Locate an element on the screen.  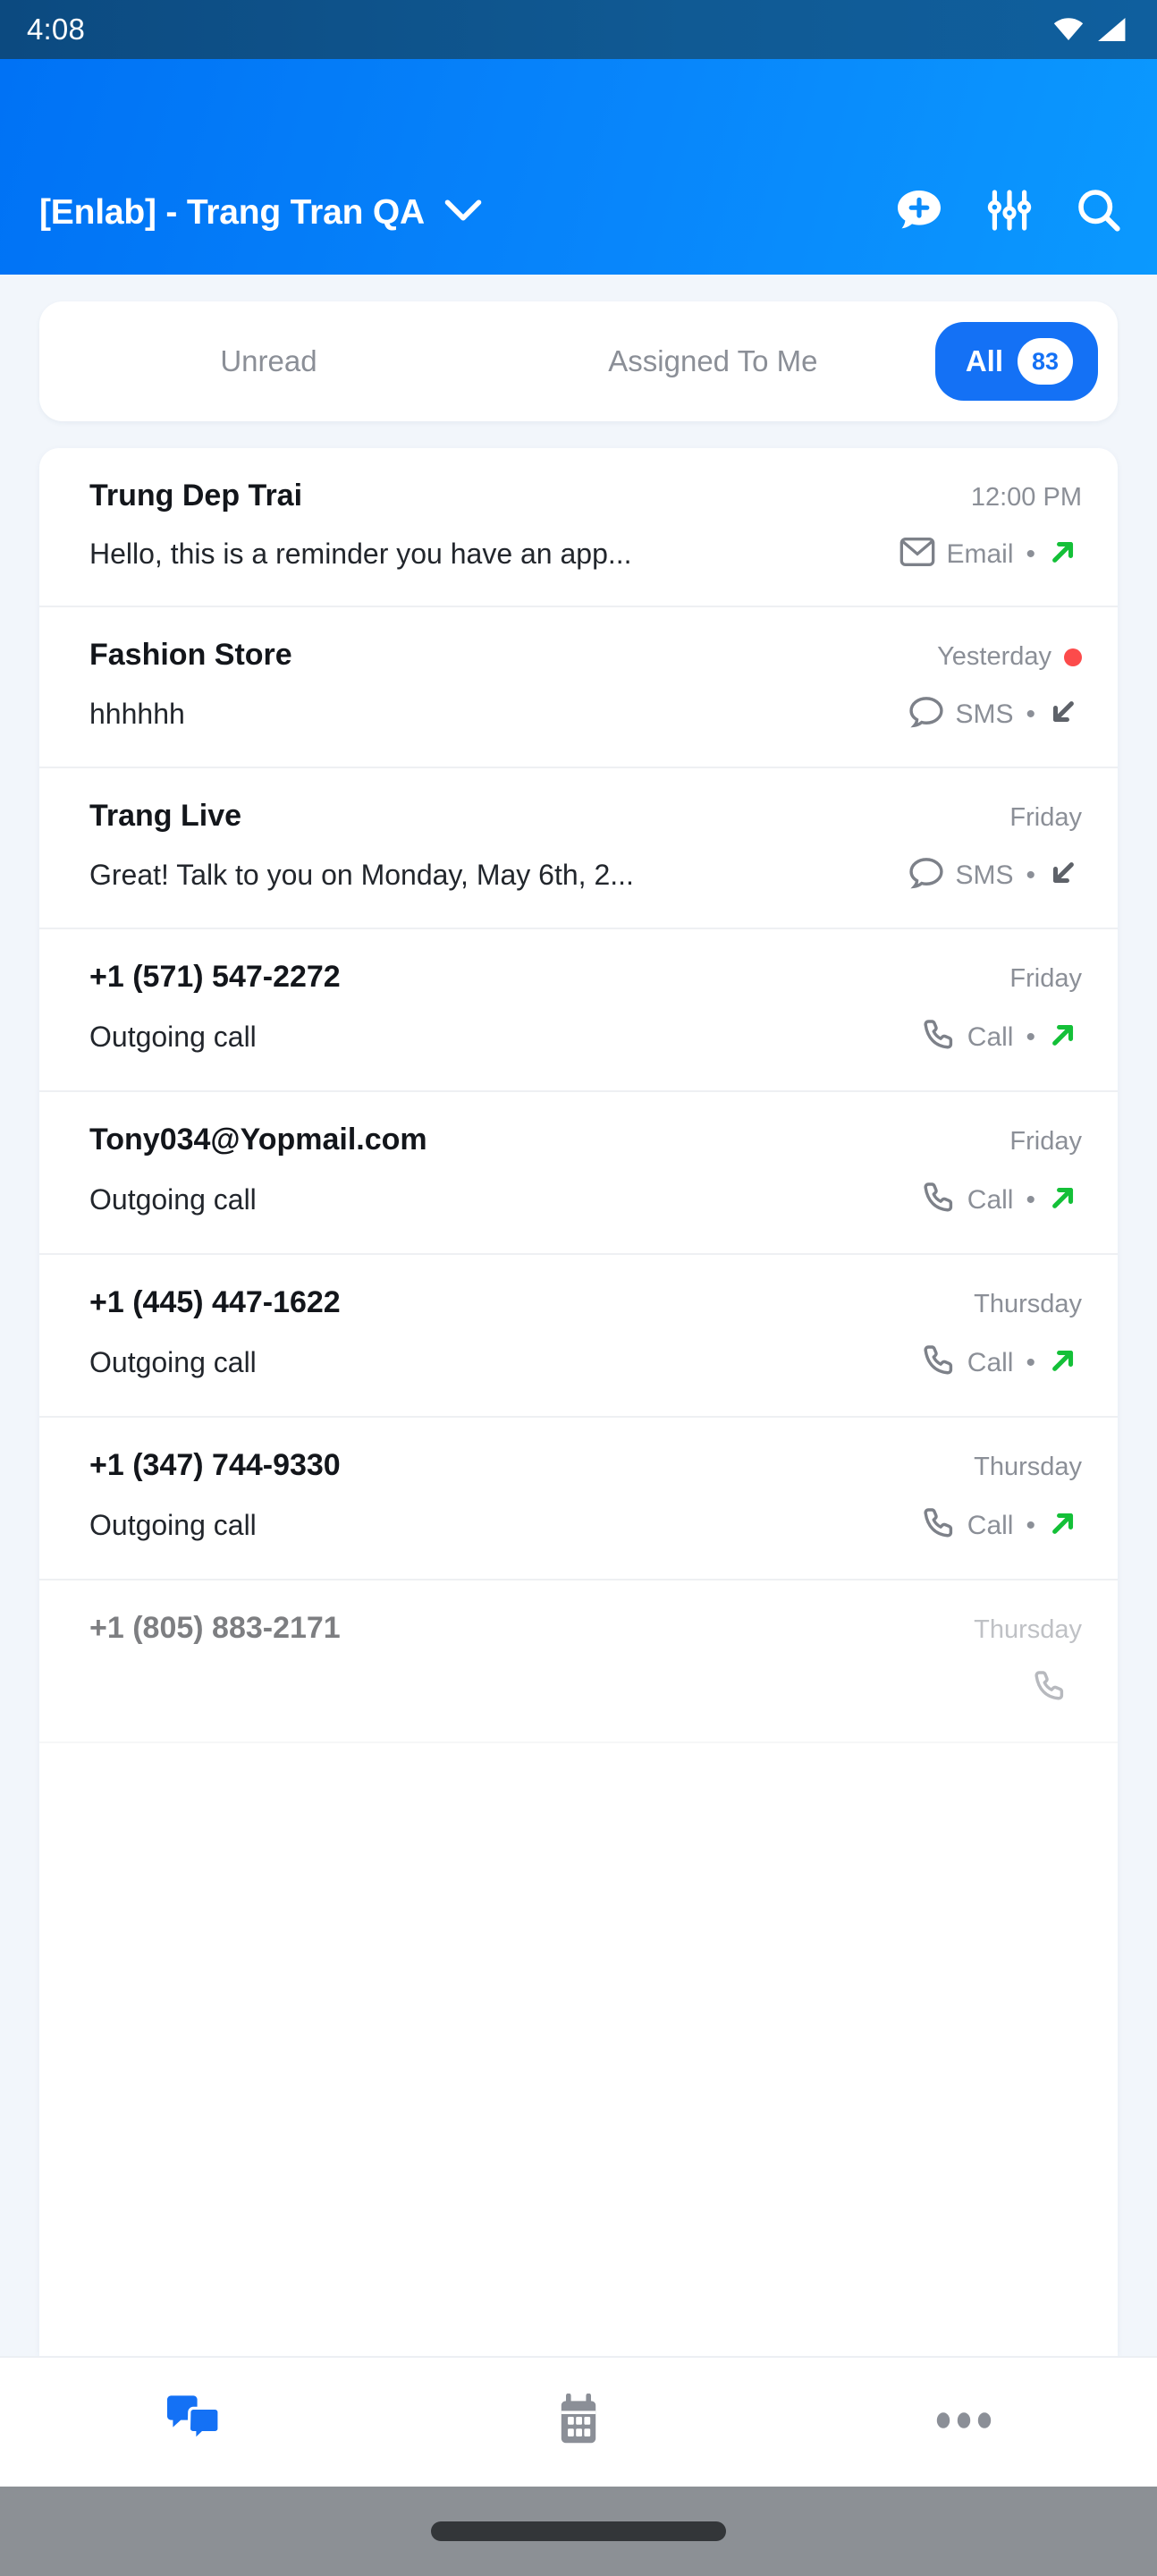
search-icon is located at coordinates (1099, 212).